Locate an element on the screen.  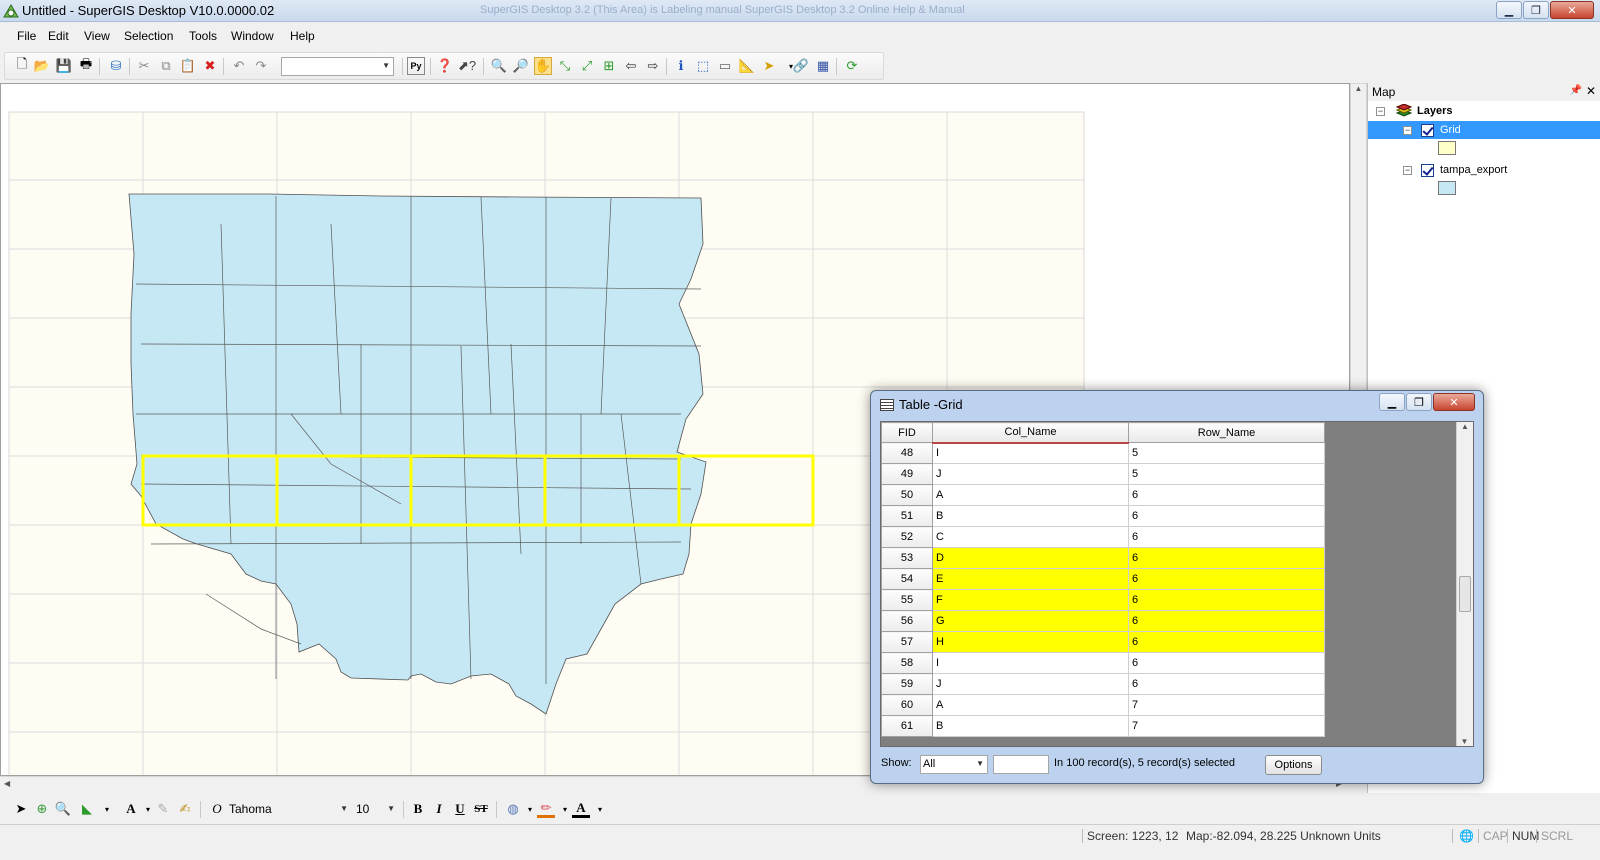
zoom-in-icon: 🔍 is located at coordinates (499, 66).